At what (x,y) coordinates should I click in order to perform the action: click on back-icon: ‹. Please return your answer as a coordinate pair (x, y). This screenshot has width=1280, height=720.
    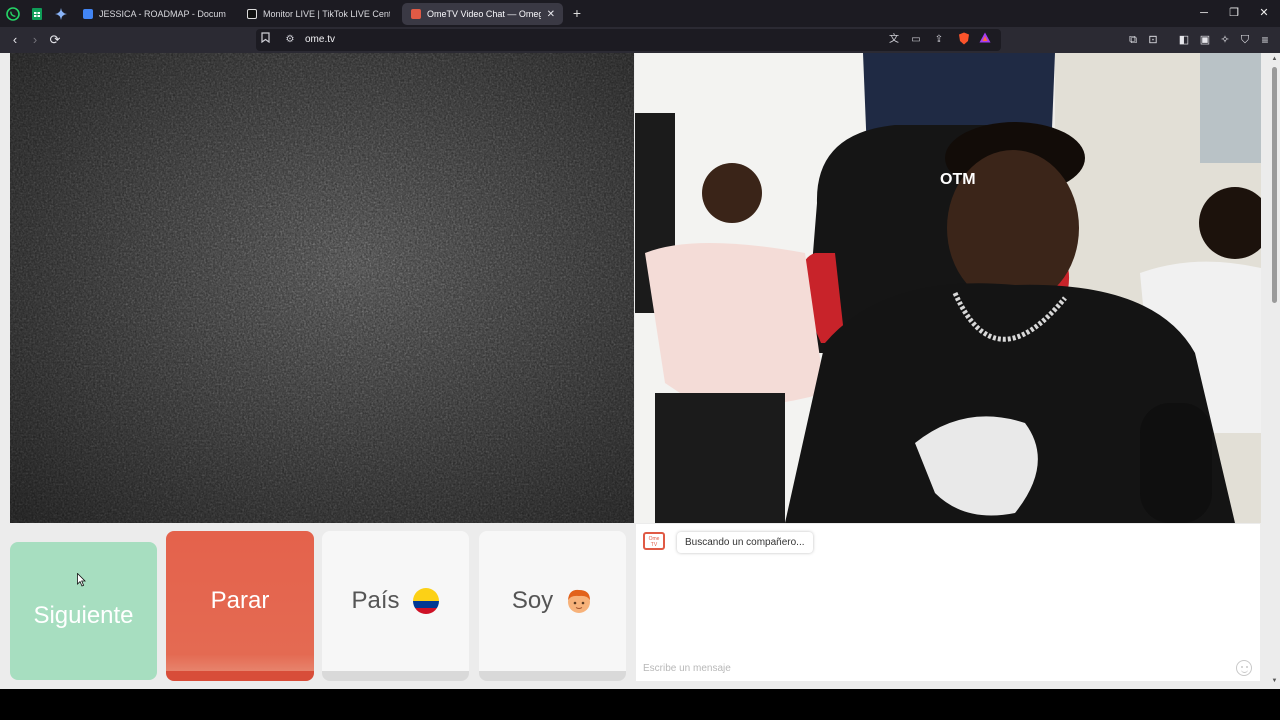
    Looking at the image, I should click on (15, 40).